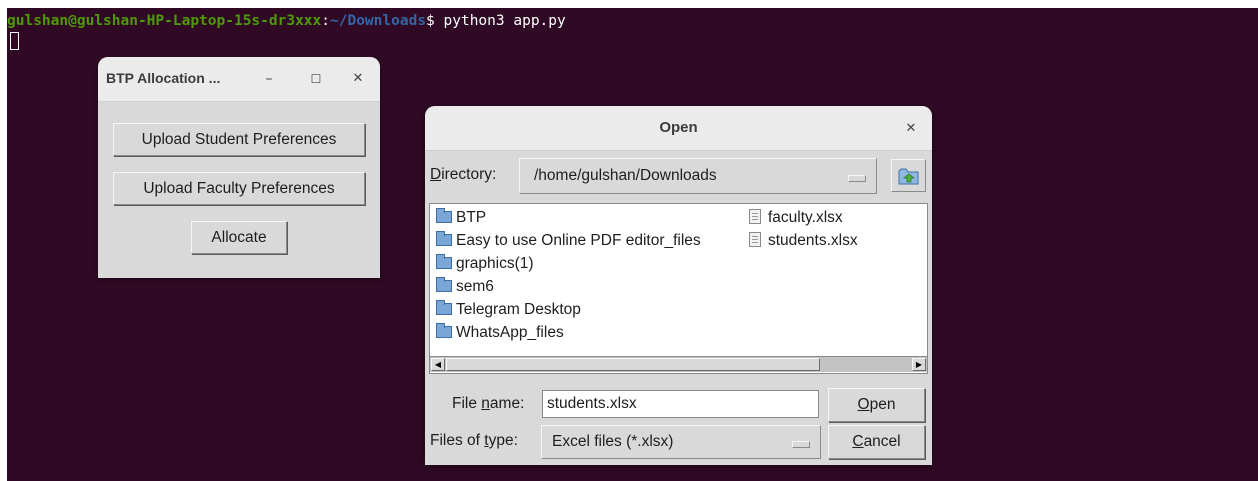 This screenshot has width=1258, height=481. Describe the element at coordinates (488, 403) in the screenshot. I see `filename-label: File name:` at that location.